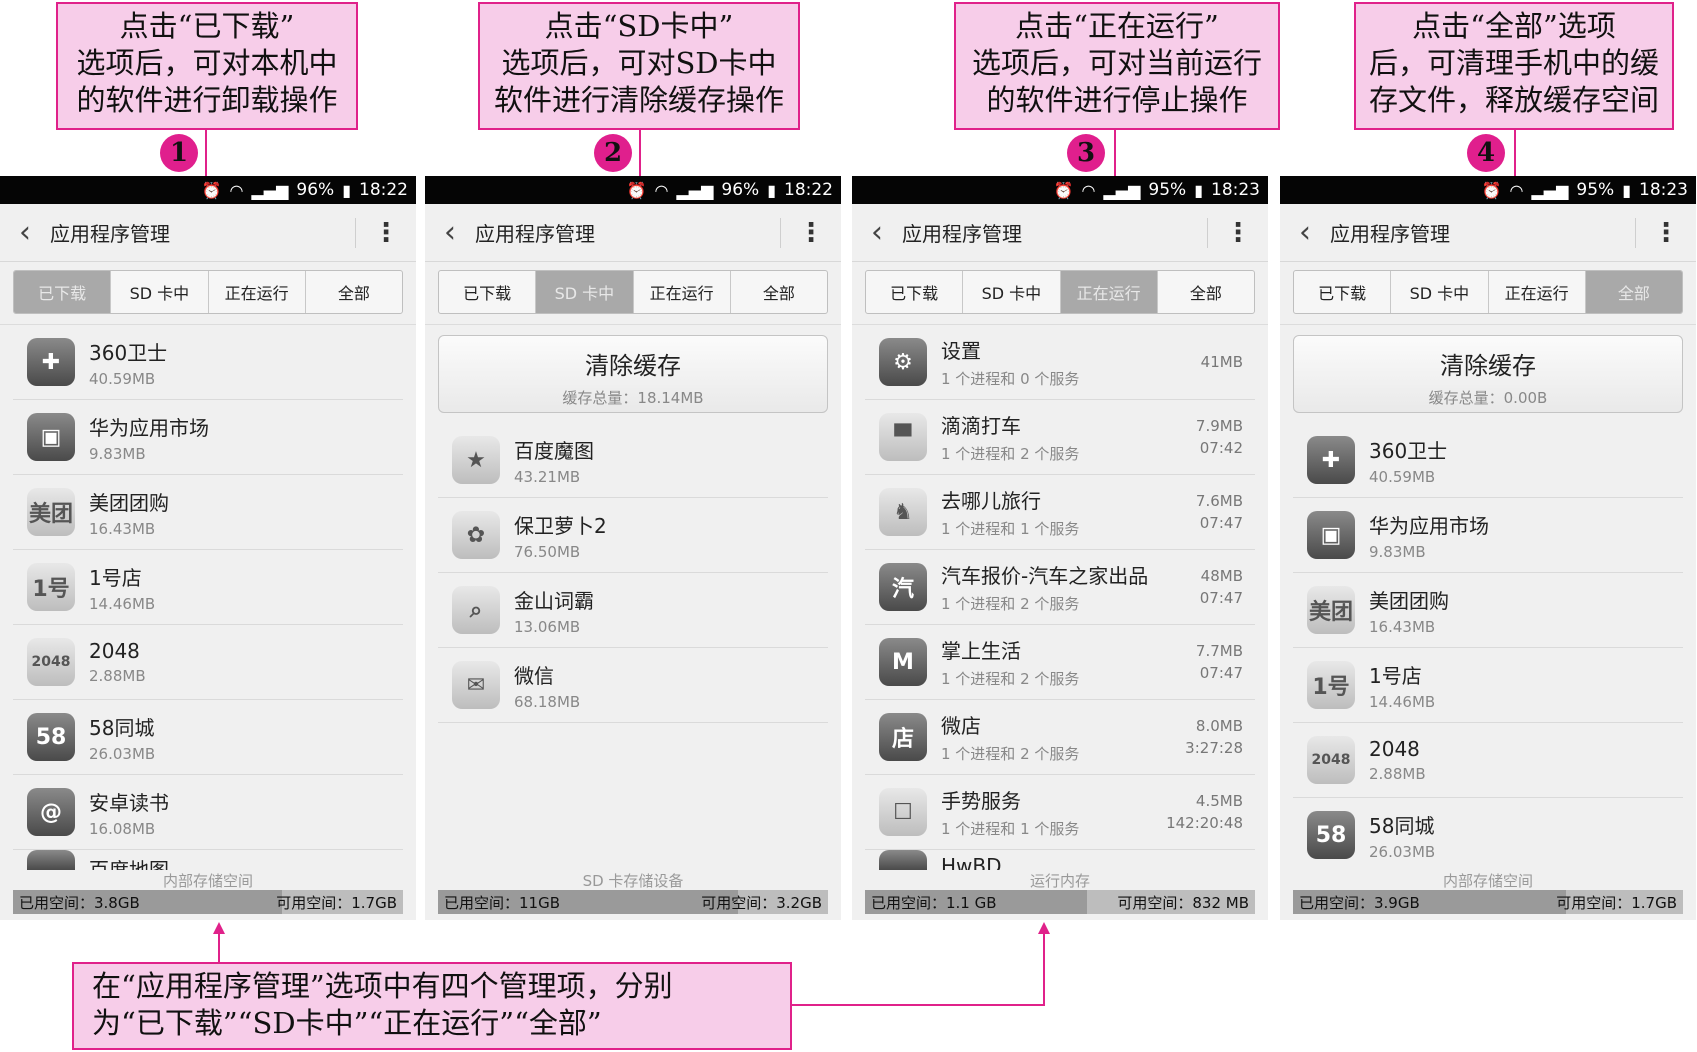 Image resolution: width=1697 pixels, height=1052 pixels. What do you see at coordinates (1010, 754) in the screenshot?
I see `app-size: 1 个进程和 2 个服务` at bounding box center [1010, 754].